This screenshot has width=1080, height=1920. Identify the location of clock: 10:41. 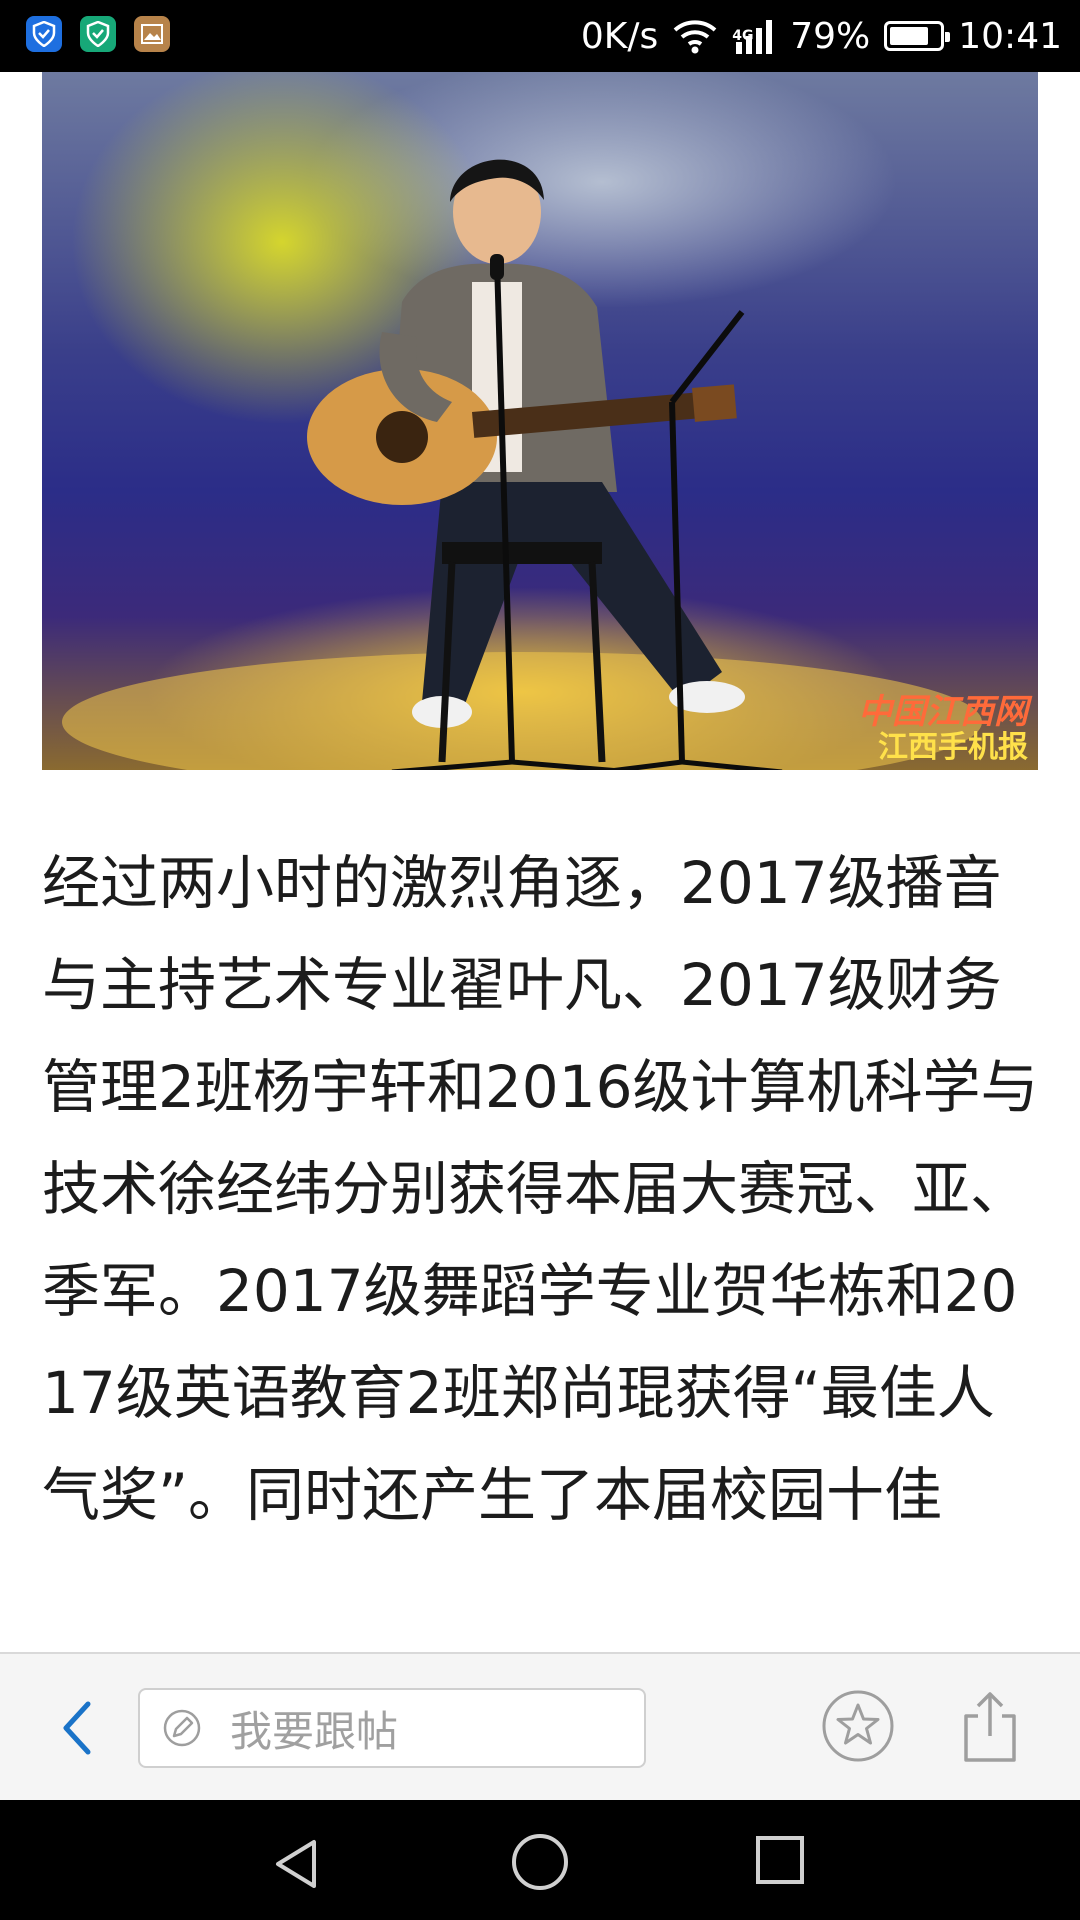
(1010, 36).